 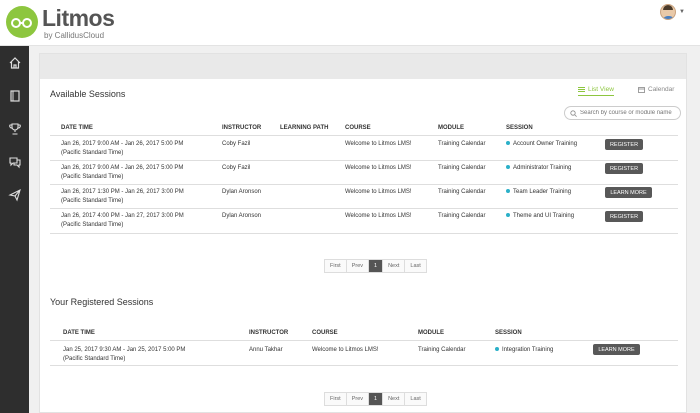 I want to click on col-learning-path: LEARNING PATH, so click(x=304, y=128).